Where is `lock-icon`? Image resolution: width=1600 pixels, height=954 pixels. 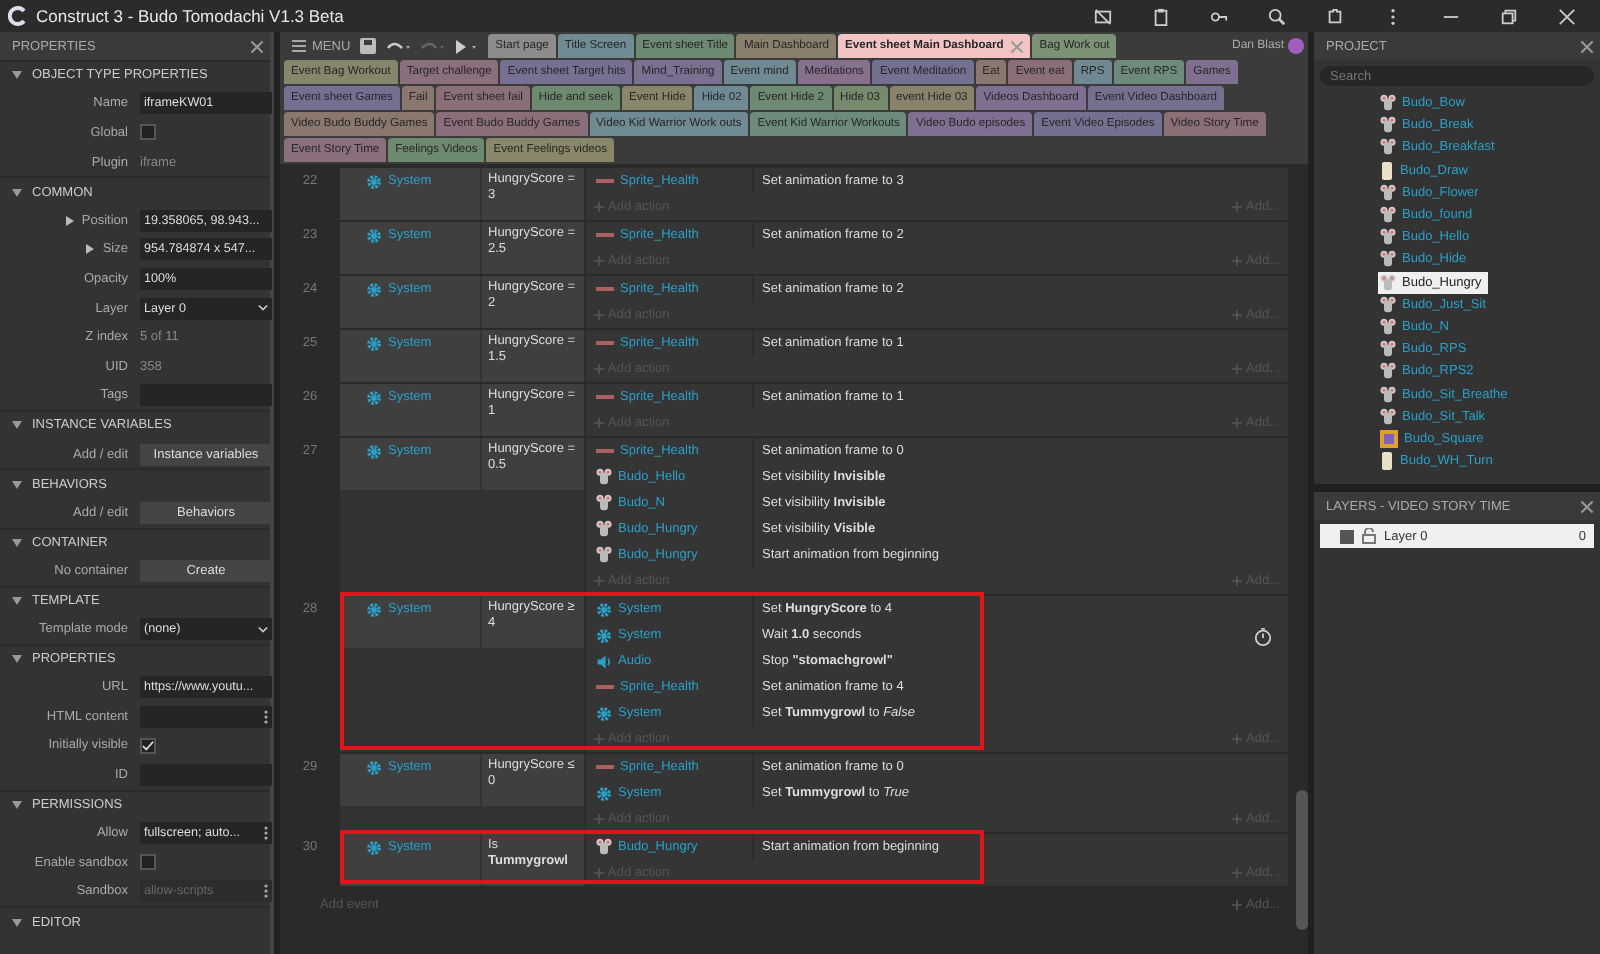
lock-icon is located at coordinates (1369, 536).